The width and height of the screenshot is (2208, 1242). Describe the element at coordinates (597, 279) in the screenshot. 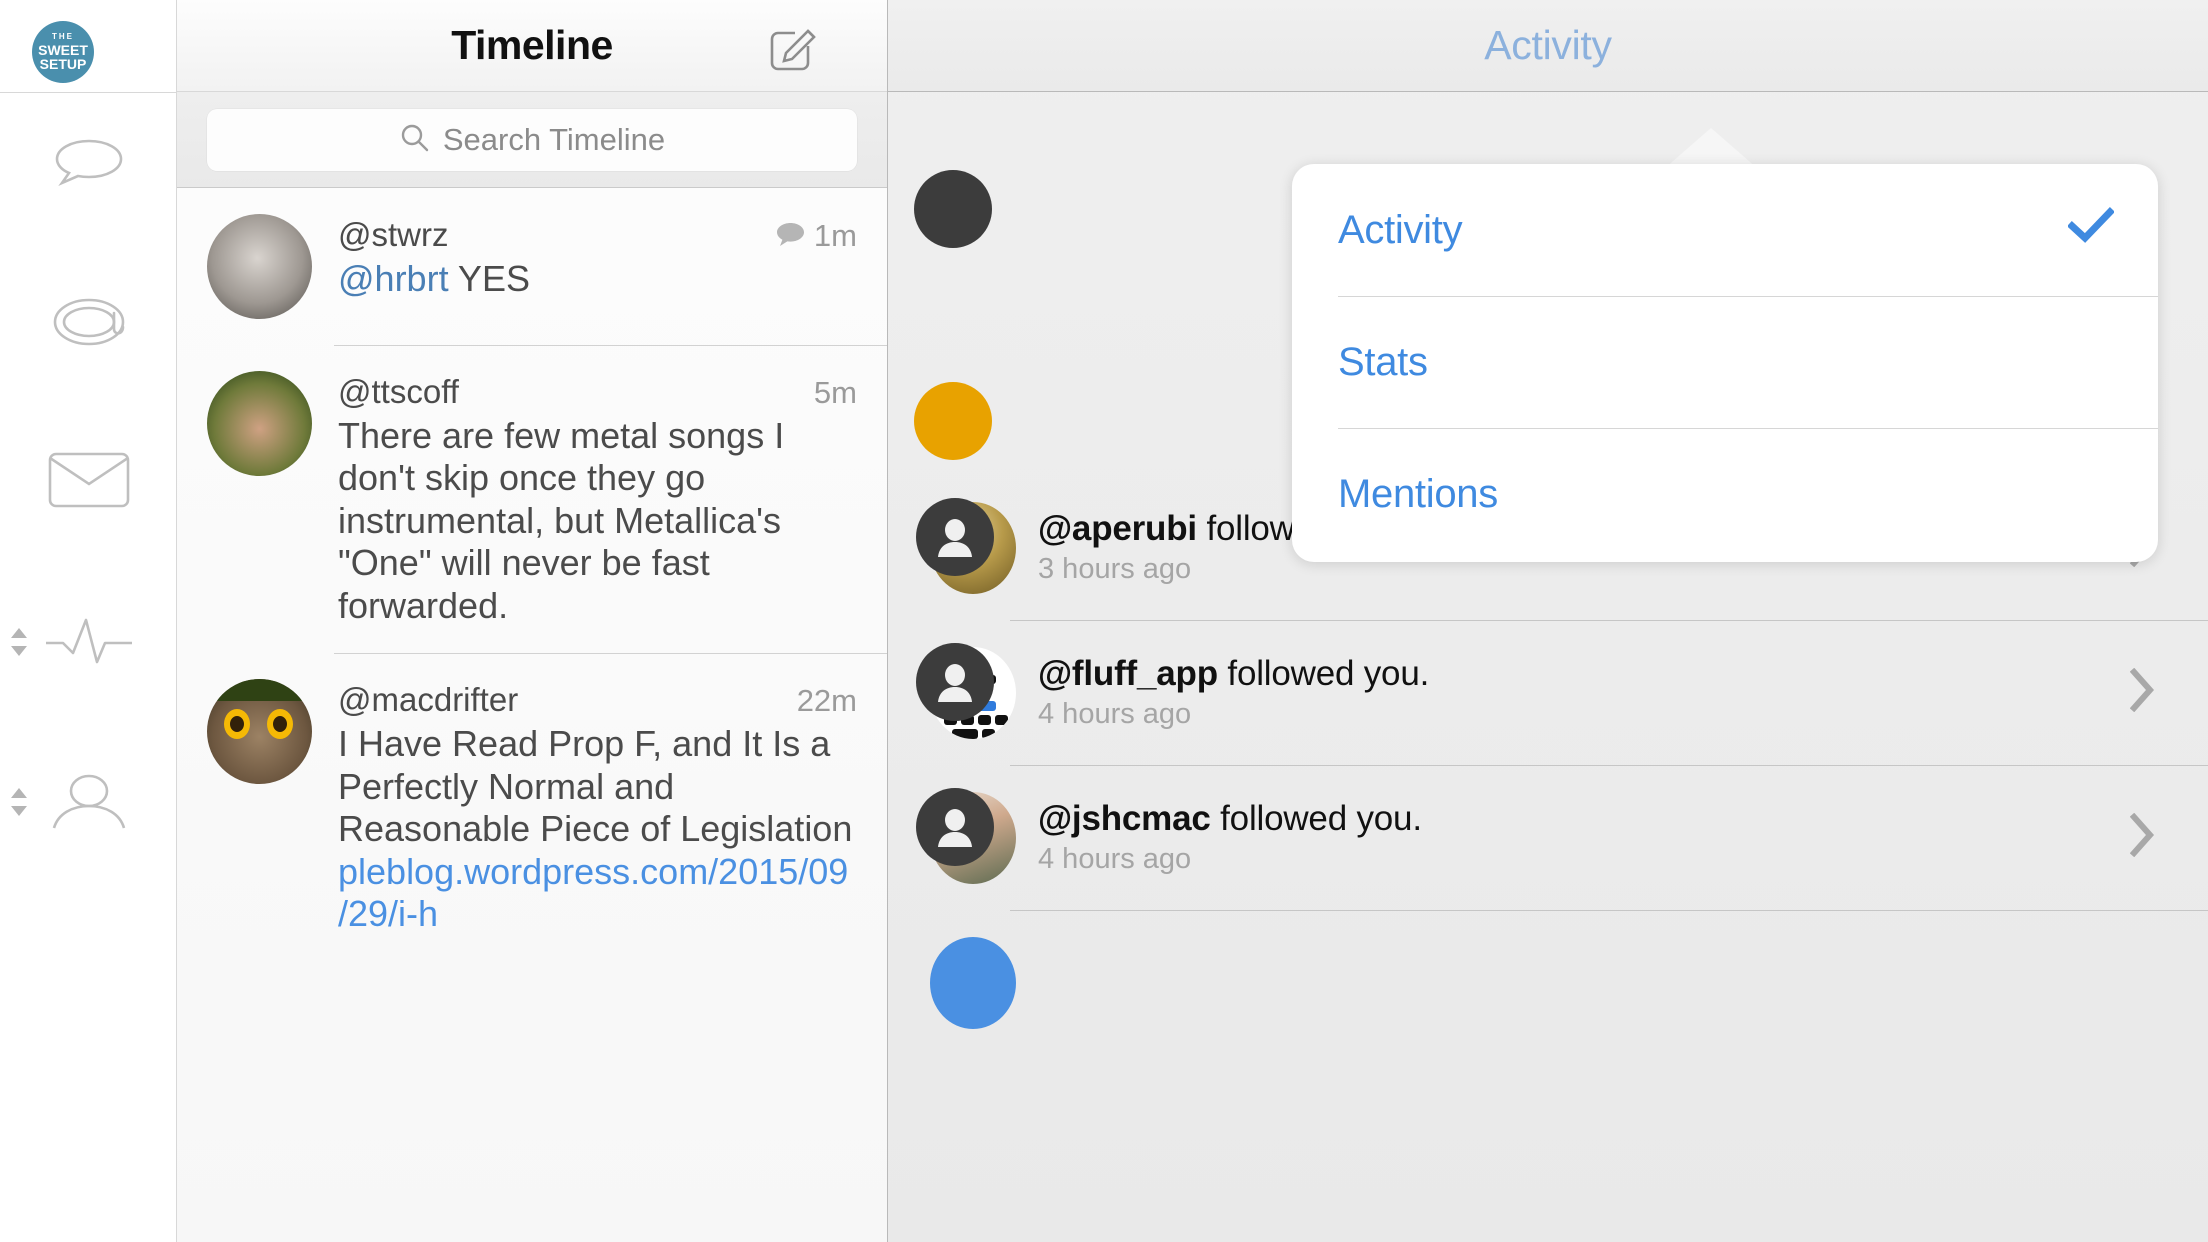

I see `post-text: @hrbrt YES` at that location.